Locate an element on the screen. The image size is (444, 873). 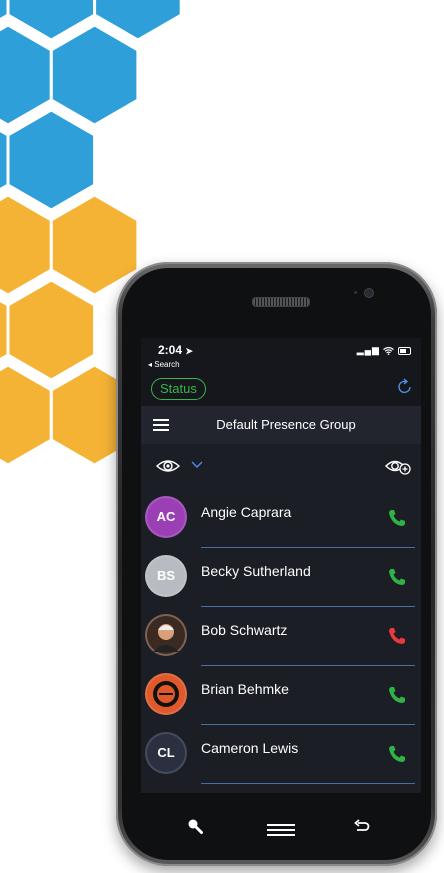
group-header: Default Presence Group is located at coordinates (281, 425).